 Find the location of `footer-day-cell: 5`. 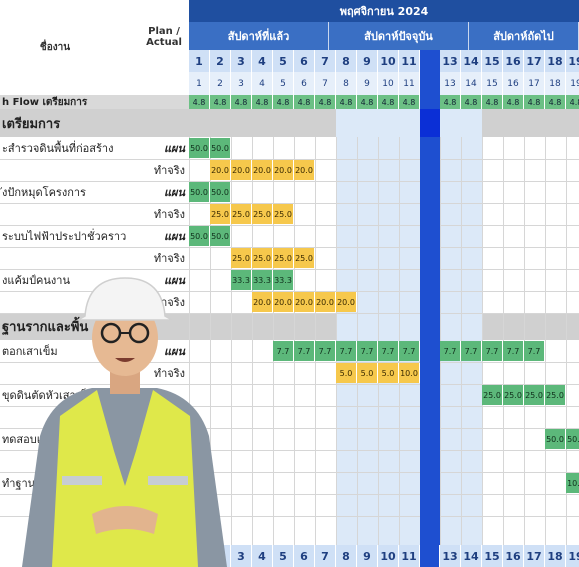

footer-day-cell: 5 is located at coordinates (283, 556).